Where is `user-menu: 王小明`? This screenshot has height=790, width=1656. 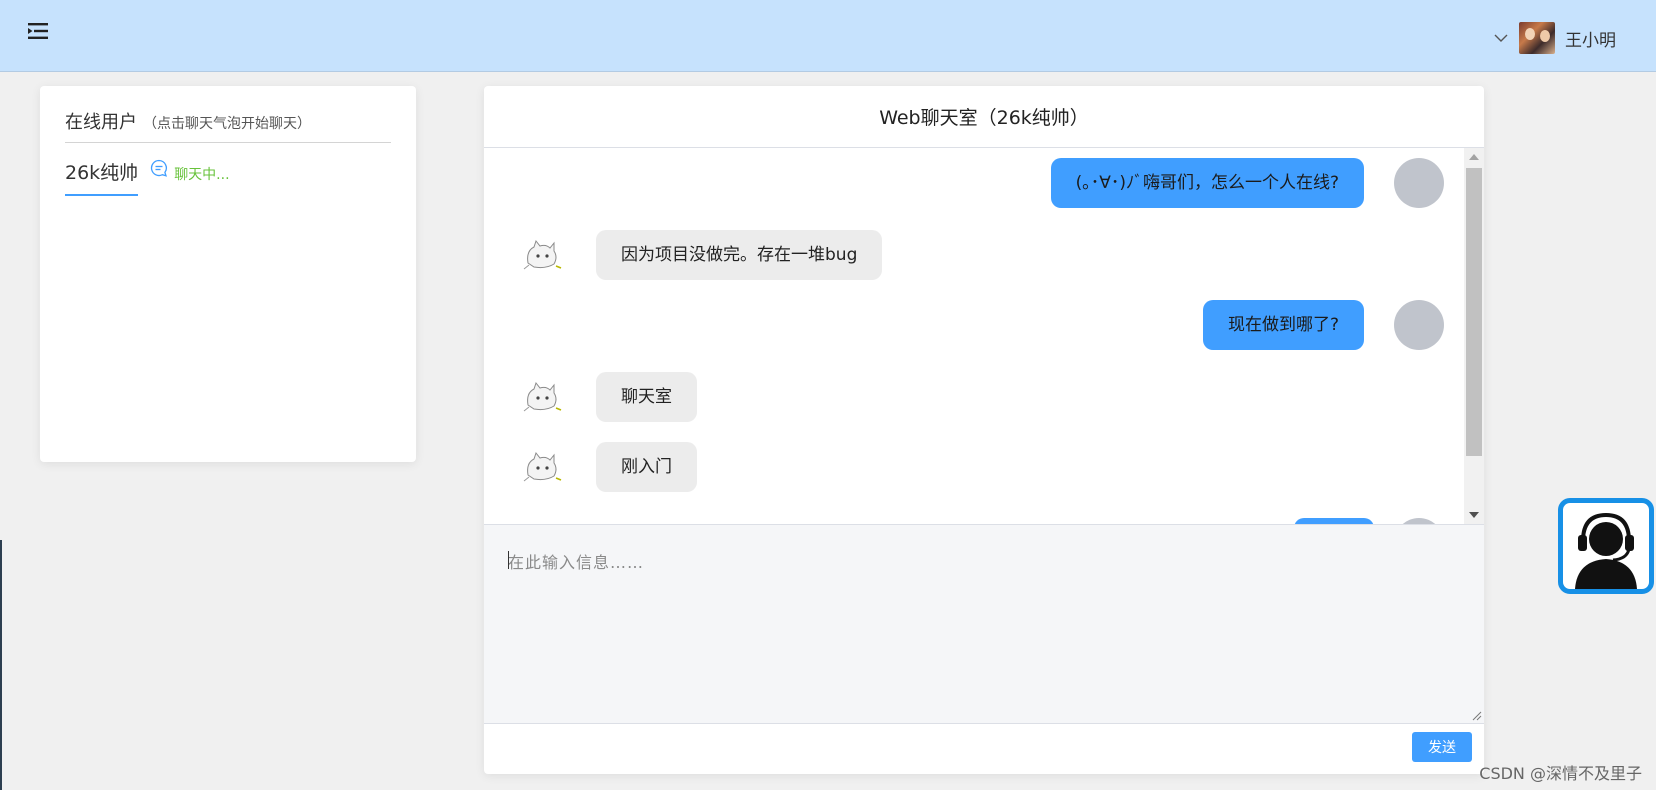 user-menu: 王小明 is located at coordinates (1554, 38).